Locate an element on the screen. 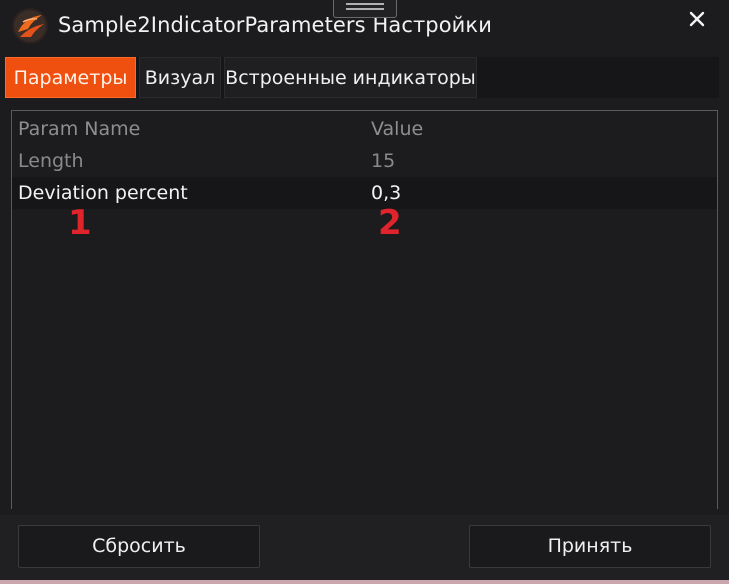  table-row: Deviation percent 0,3 is located at coordinates (364, 193).